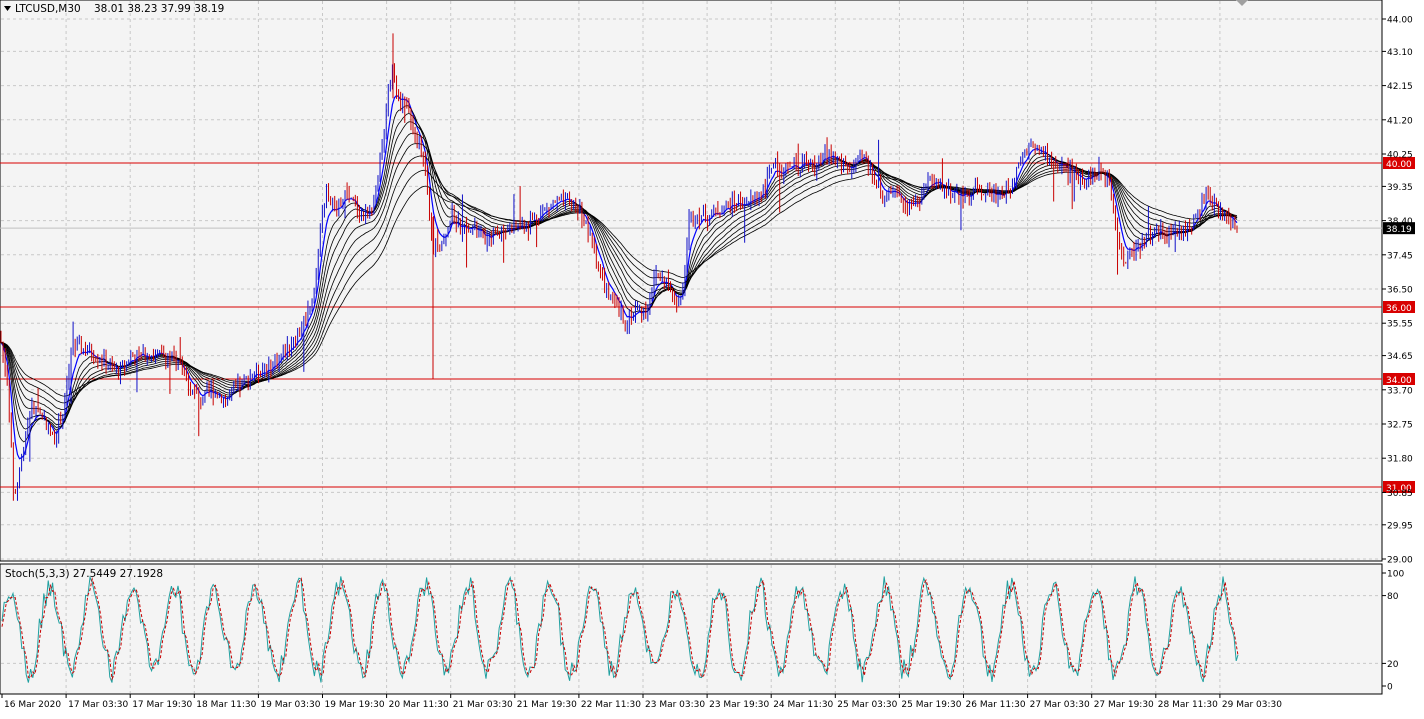 The height and width of the screenshot is (719, 1424). I want to click on stoch-tick-label: 80, so click(1393, 597).